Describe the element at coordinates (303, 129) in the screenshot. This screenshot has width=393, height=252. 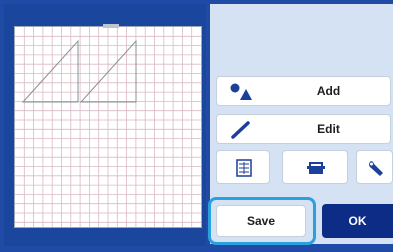
I see `edit-button: Edit` at that location.